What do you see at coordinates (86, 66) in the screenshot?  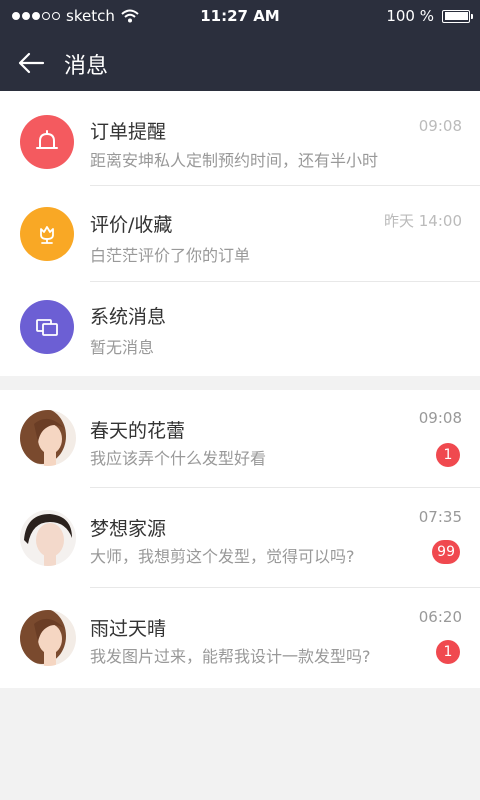 I see `page-title: 消息` at bounding box center [86, 66].